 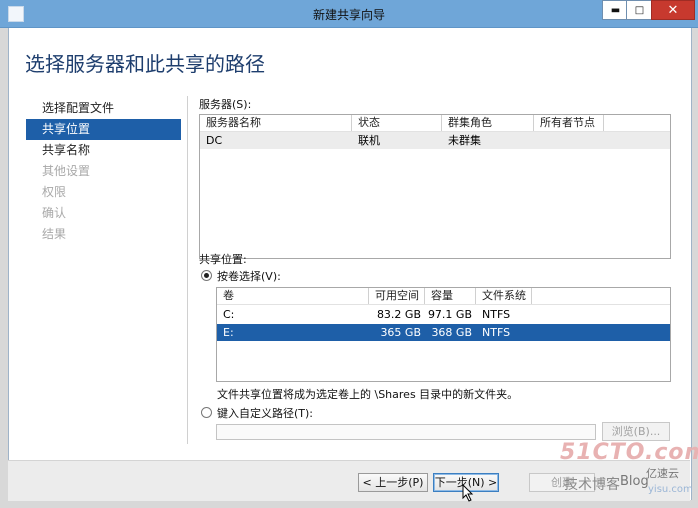 What do you see at coordinates (369, 140) in the screenshot?
I see `server-status-cell: 联机` at bounding box center [369, 140].